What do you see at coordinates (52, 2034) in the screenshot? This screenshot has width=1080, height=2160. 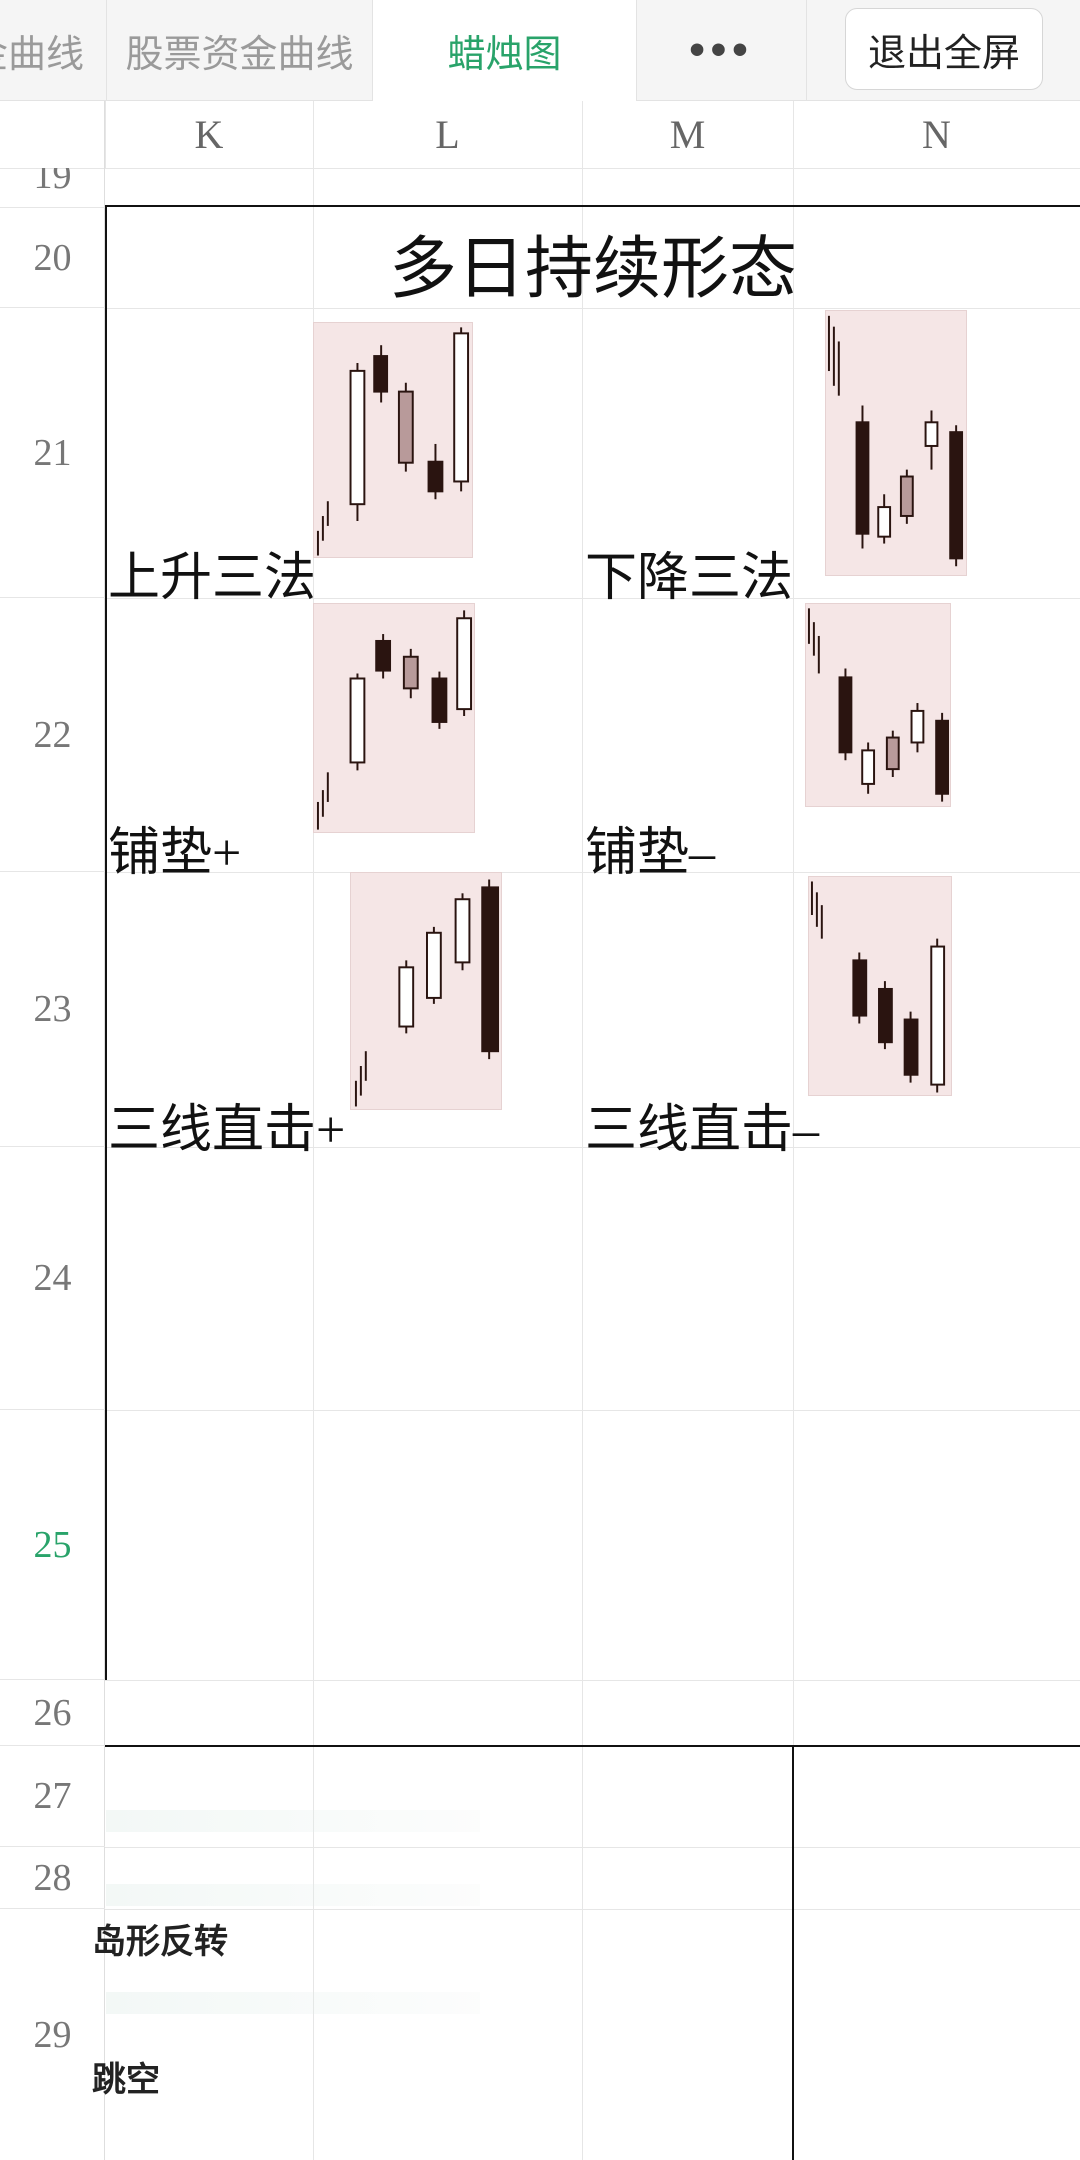 I see `row-header-29: 29` at bounding box center [52, 2034].